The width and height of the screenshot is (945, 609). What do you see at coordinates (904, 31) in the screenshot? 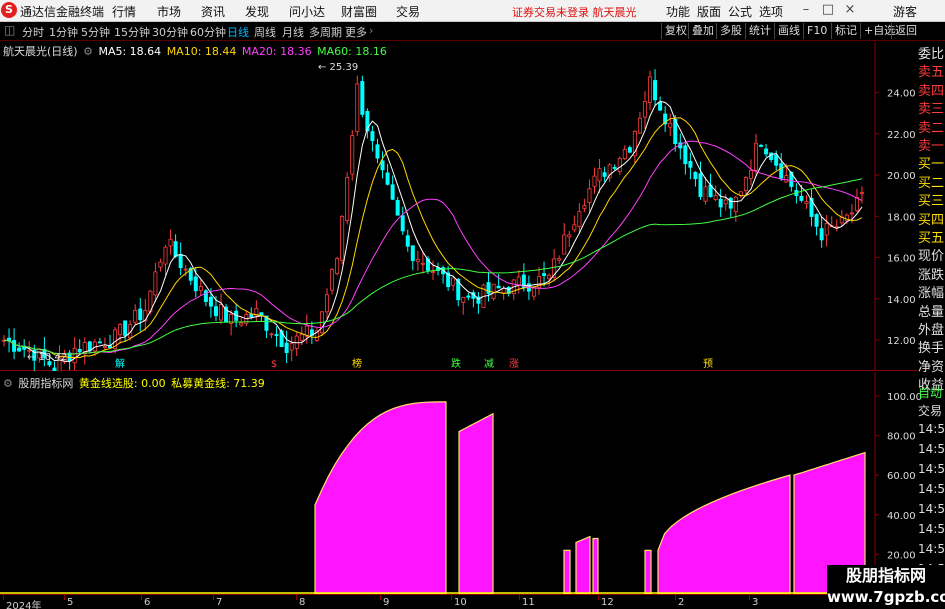
I see `back-button: 返回` at bounding box center [904, 31].